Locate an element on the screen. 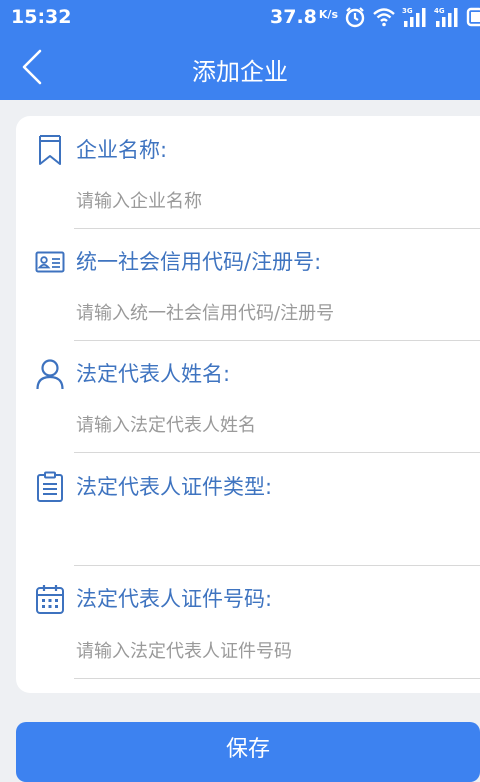 Image resolution: width=480 pixels, height=782 pixels. alarm-icon is located at coordinates (355, 17).